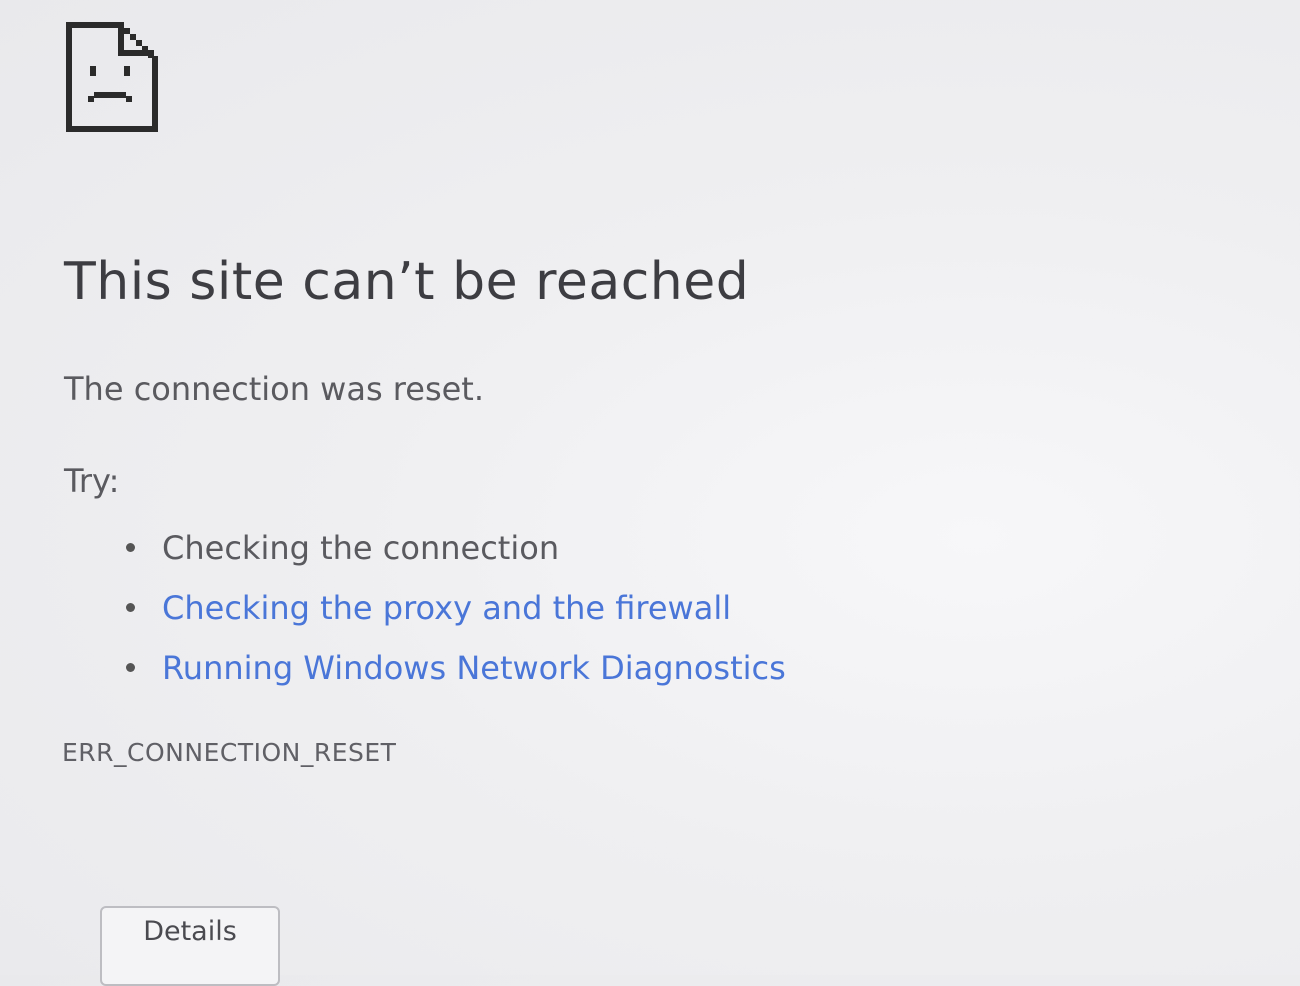 The height and width of the screenshot is (986, 1300). What do you see at coordinates (229, 752) in the screenshot?
I see `error-code: ERR_CONNECTION_RESET` at bounding box center [229, 752].